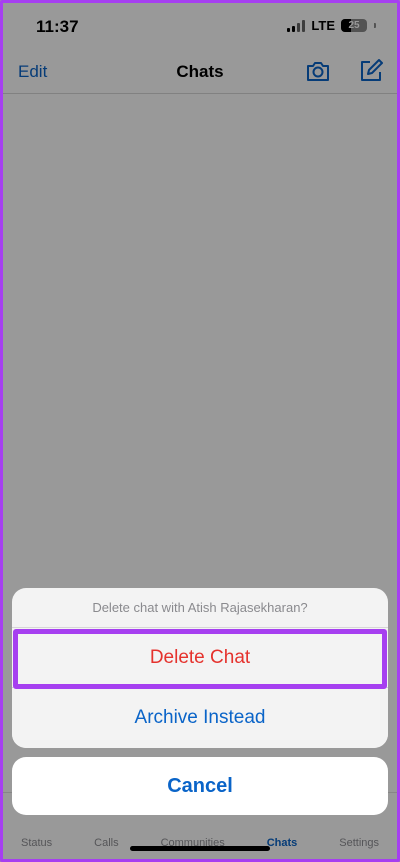 The height and width of the screenshot is (862, 400). I want to click on archive-instead-button: Archive Instead, so click(200, 718).